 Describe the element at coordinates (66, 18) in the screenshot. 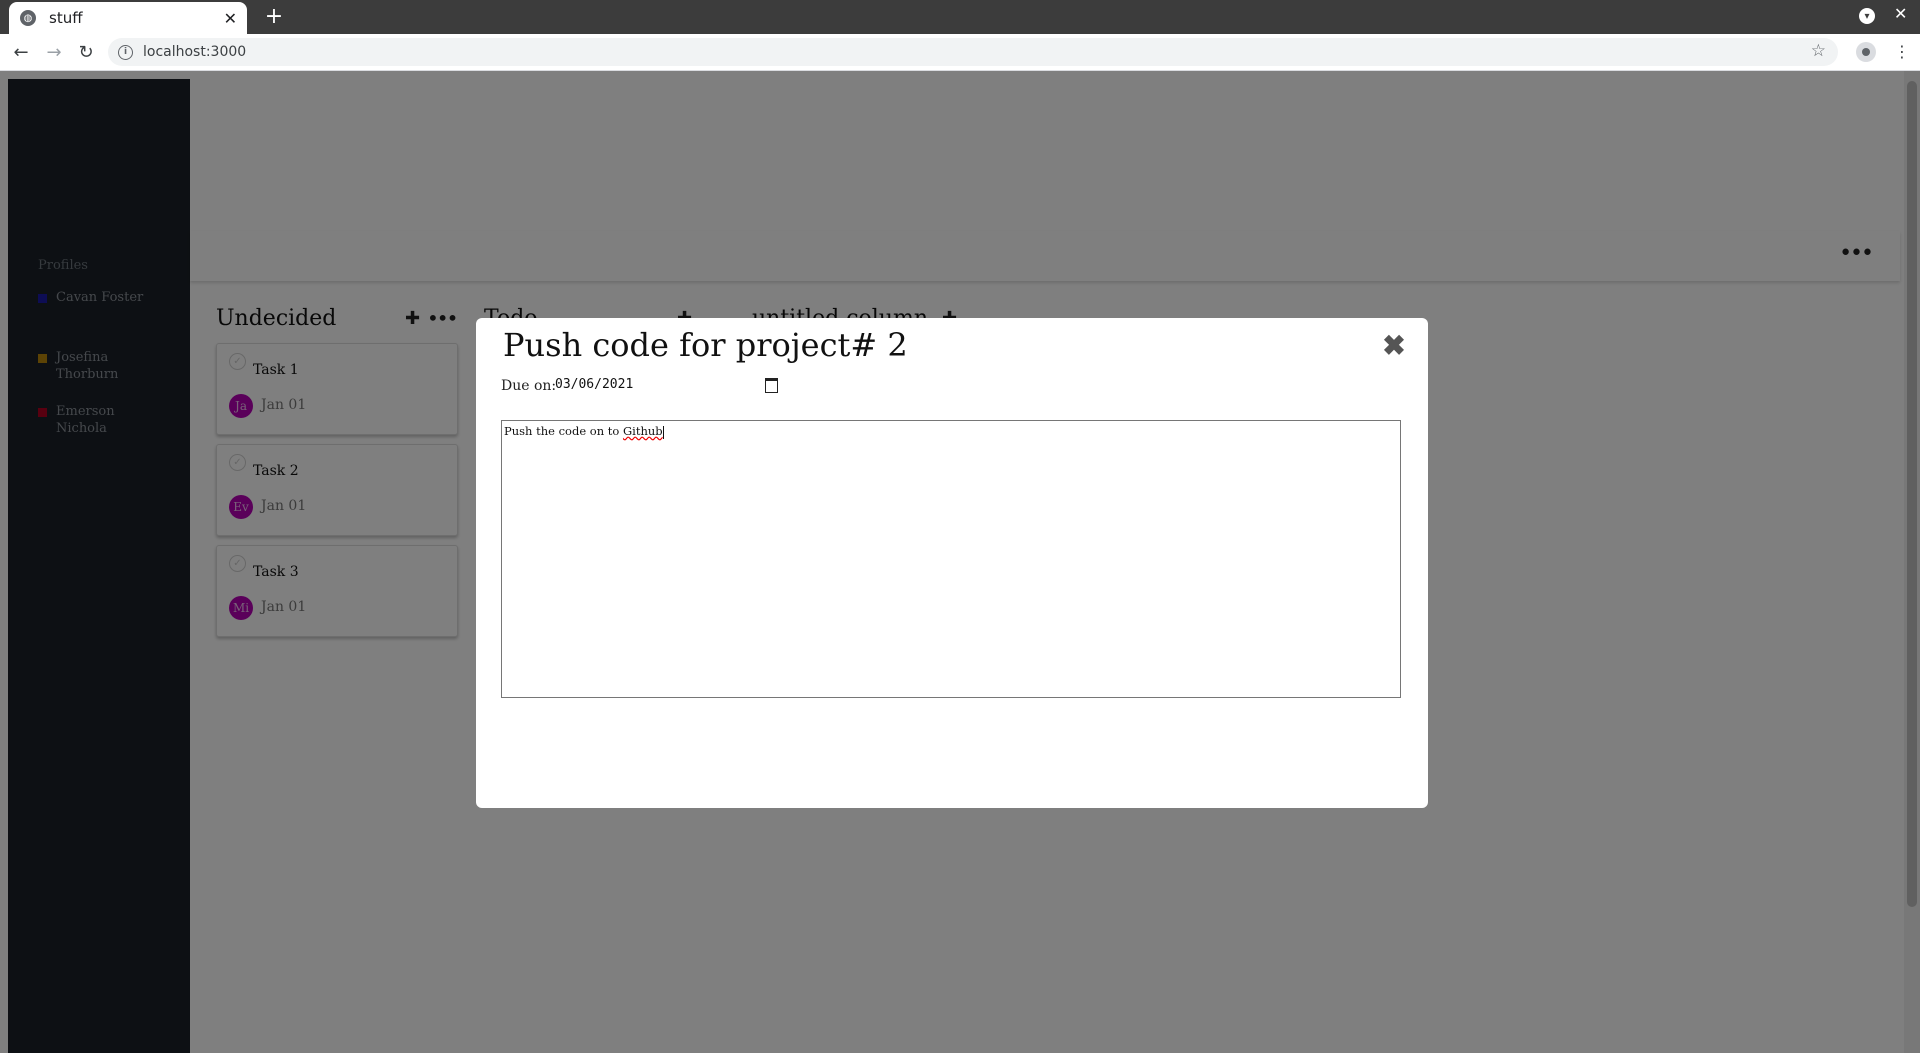

I see `tab-title: stuff` at that location.